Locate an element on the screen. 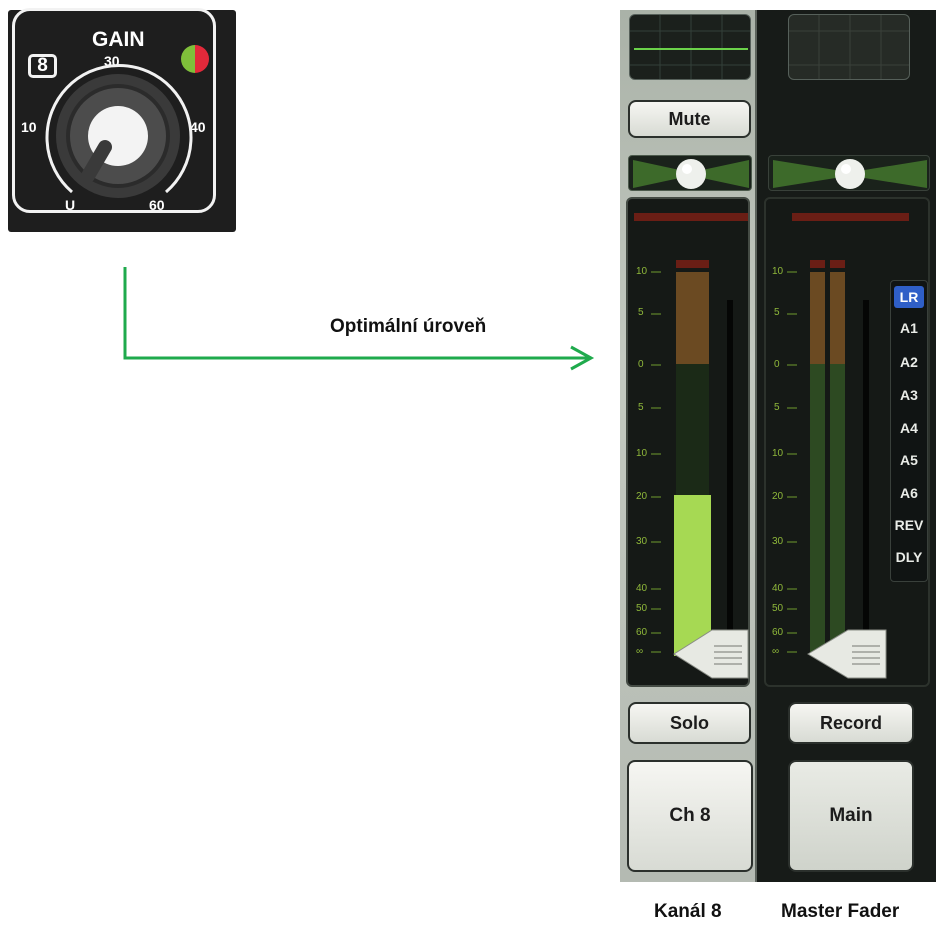  master-name-button: Main is located at coordinates (851, 816).